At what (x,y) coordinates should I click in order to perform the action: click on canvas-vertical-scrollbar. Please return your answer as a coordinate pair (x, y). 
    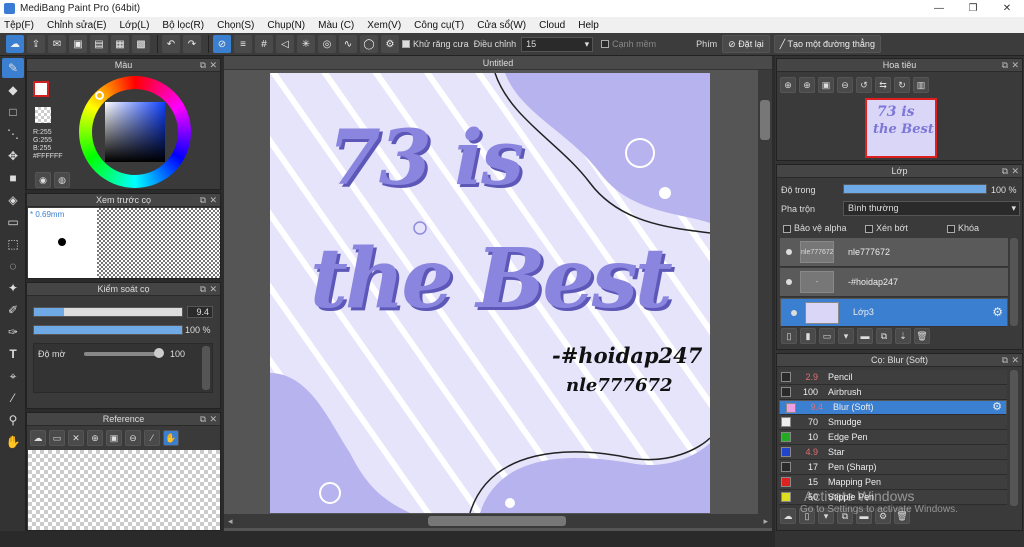
    Looking at the image, I should click on (765, 292).